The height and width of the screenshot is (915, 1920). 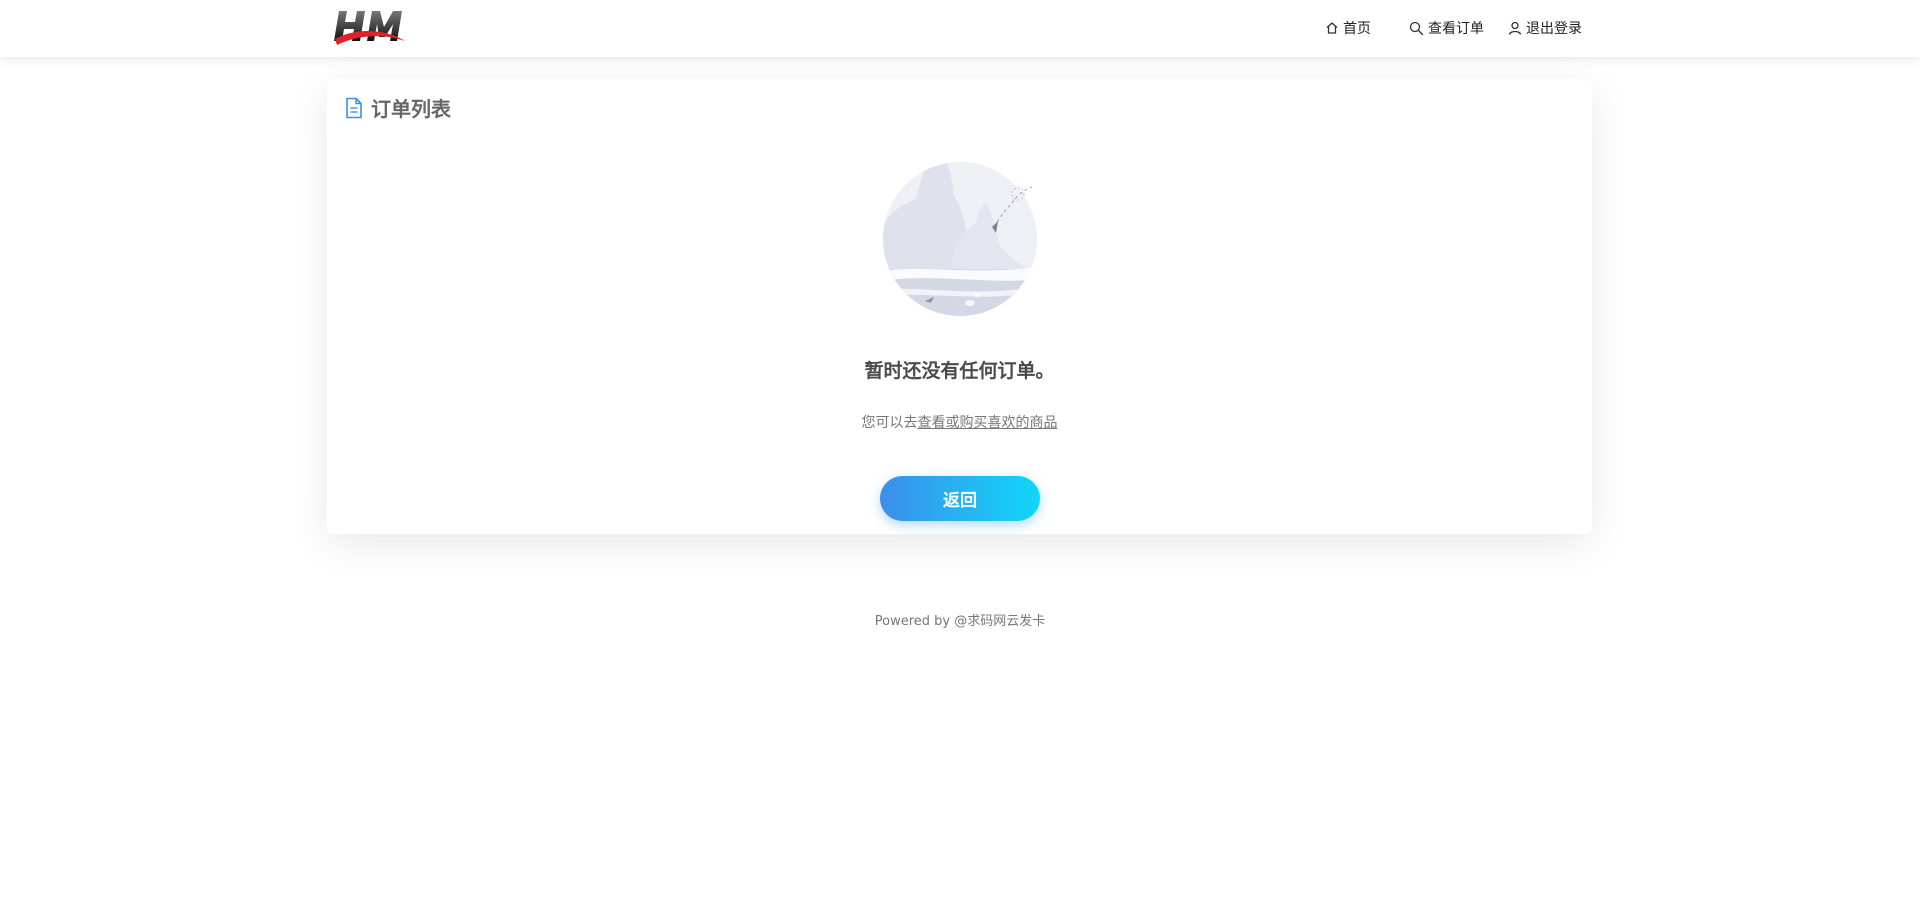 I want to click on empty-state-hint: 您可以去查看或购买喜欢的商品, so click(x=959, y=422).